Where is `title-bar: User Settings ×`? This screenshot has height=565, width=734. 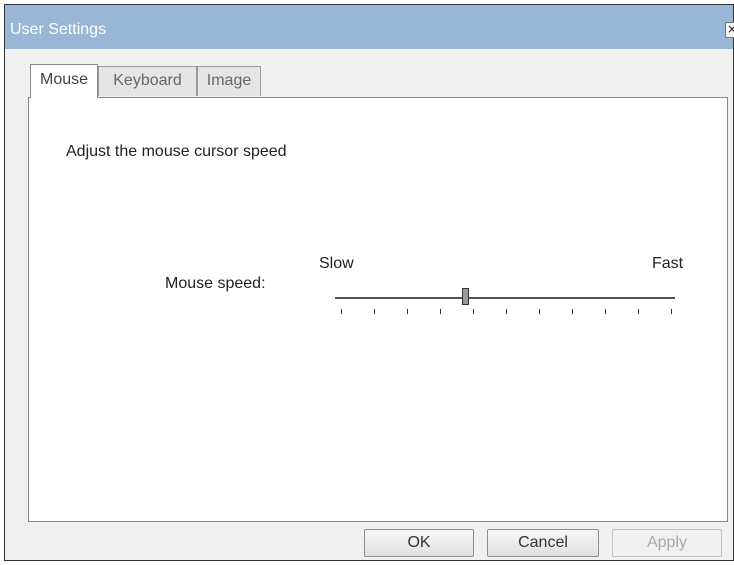
title-bar: User Settings × is located at coordinates (369, 27).